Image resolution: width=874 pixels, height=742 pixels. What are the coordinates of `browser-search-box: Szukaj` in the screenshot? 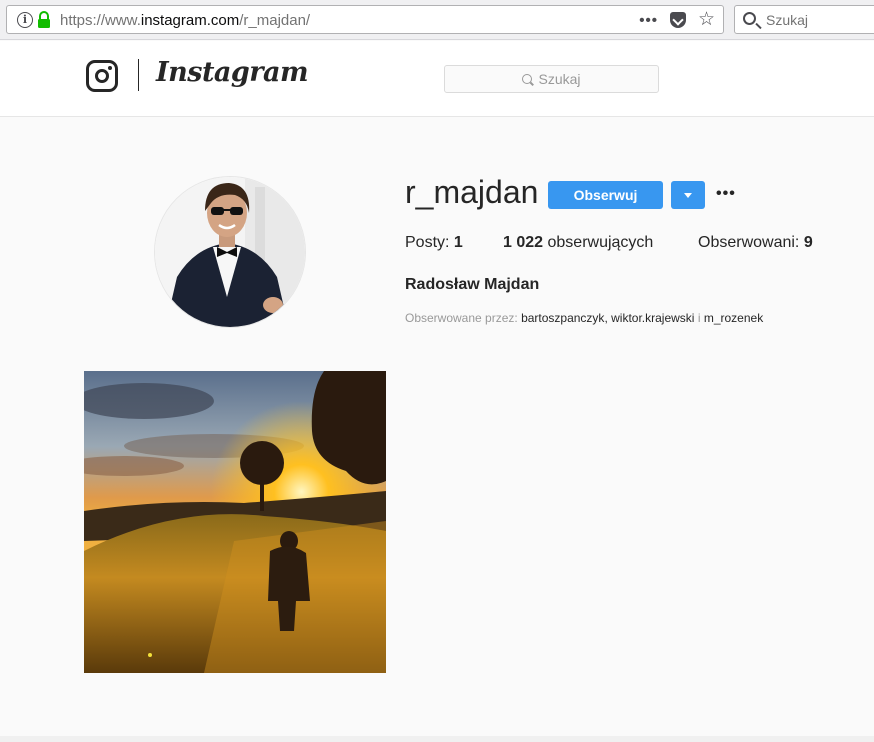 It's located at (804, 19).